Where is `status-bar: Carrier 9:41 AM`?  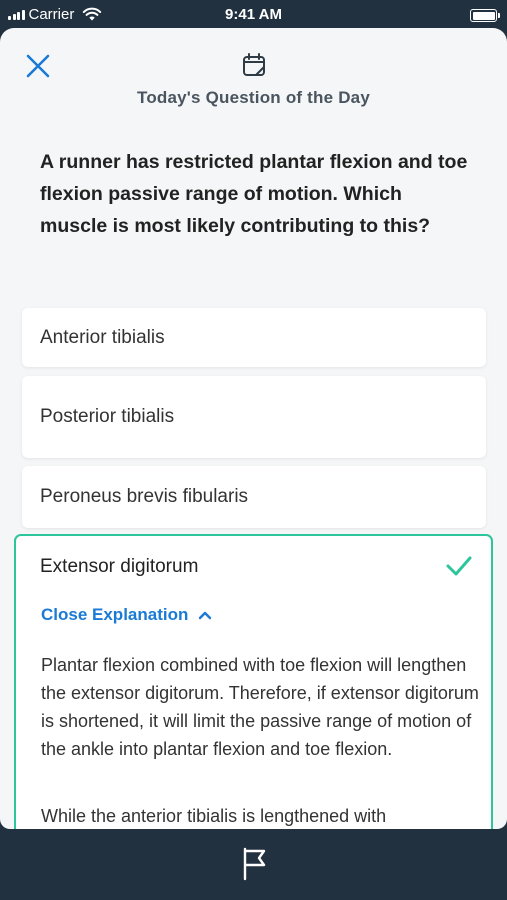 status-bar: Carrier 9:41 AM is located at coordinates (253, 14).